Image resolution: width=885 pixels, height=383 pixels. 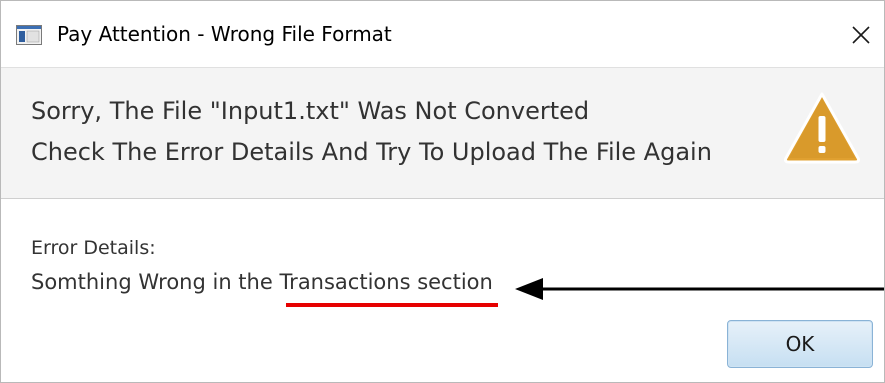 I want to click on ok-button: OK, so click(x=800, y=344).